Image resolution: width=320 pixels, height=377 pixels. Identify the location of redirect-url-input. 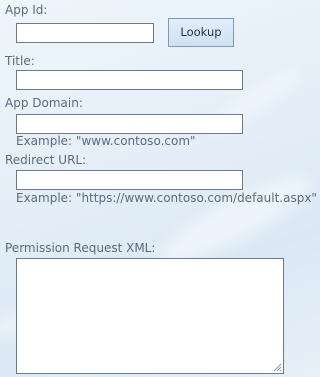
(129, 180).